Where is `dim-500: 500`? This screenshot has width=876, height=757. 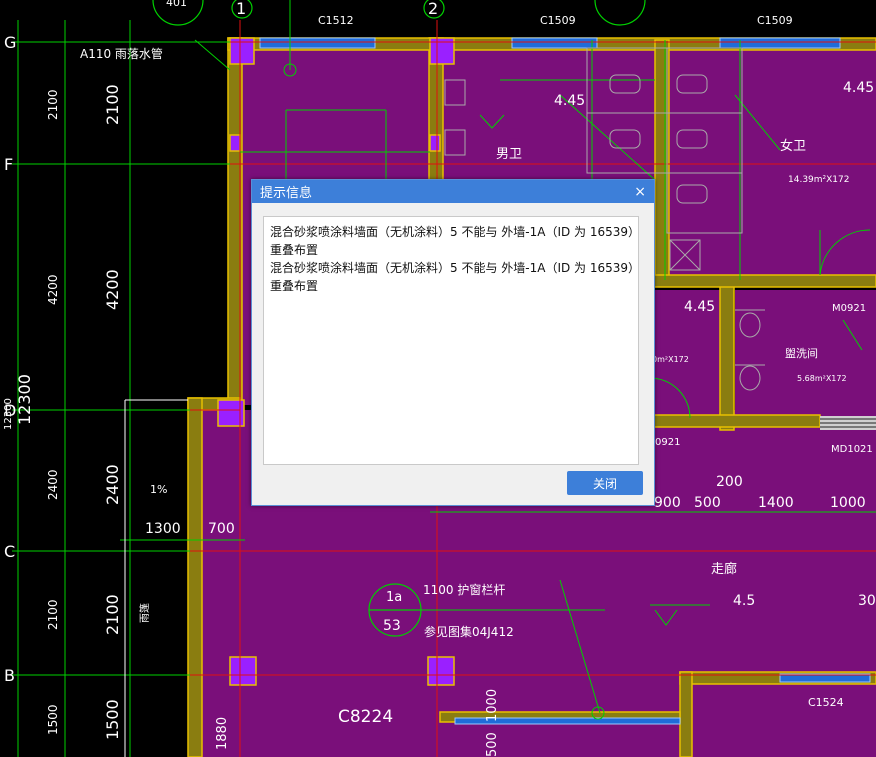
dim-500: 500 is located at coordinates (707, 503).